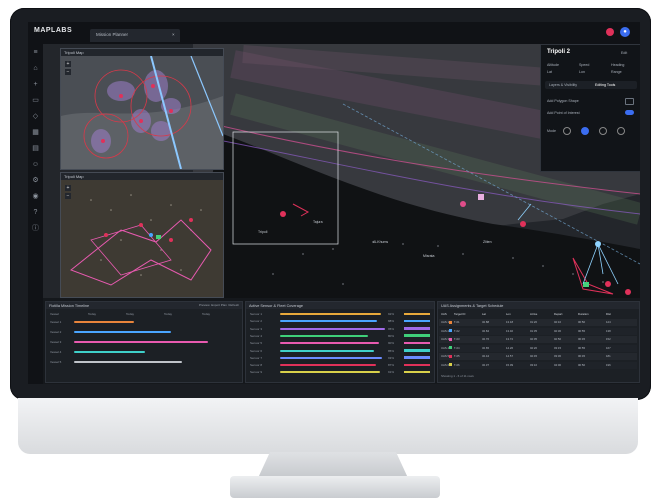 This screenshot has height=503, width=659. Describe the element at coordinates (204, 305) in the screenshot. I see `preview-button: Preview` at that location.